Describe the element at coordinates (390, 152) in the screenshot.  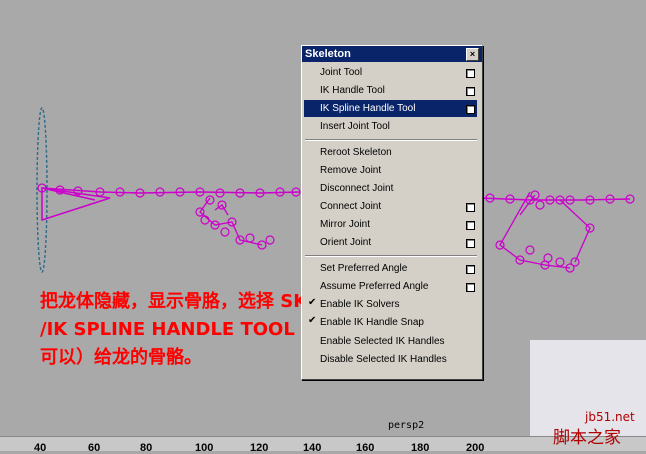
I see `menu-item-reroot-skeleton: Reroot Skeleton` at that location.